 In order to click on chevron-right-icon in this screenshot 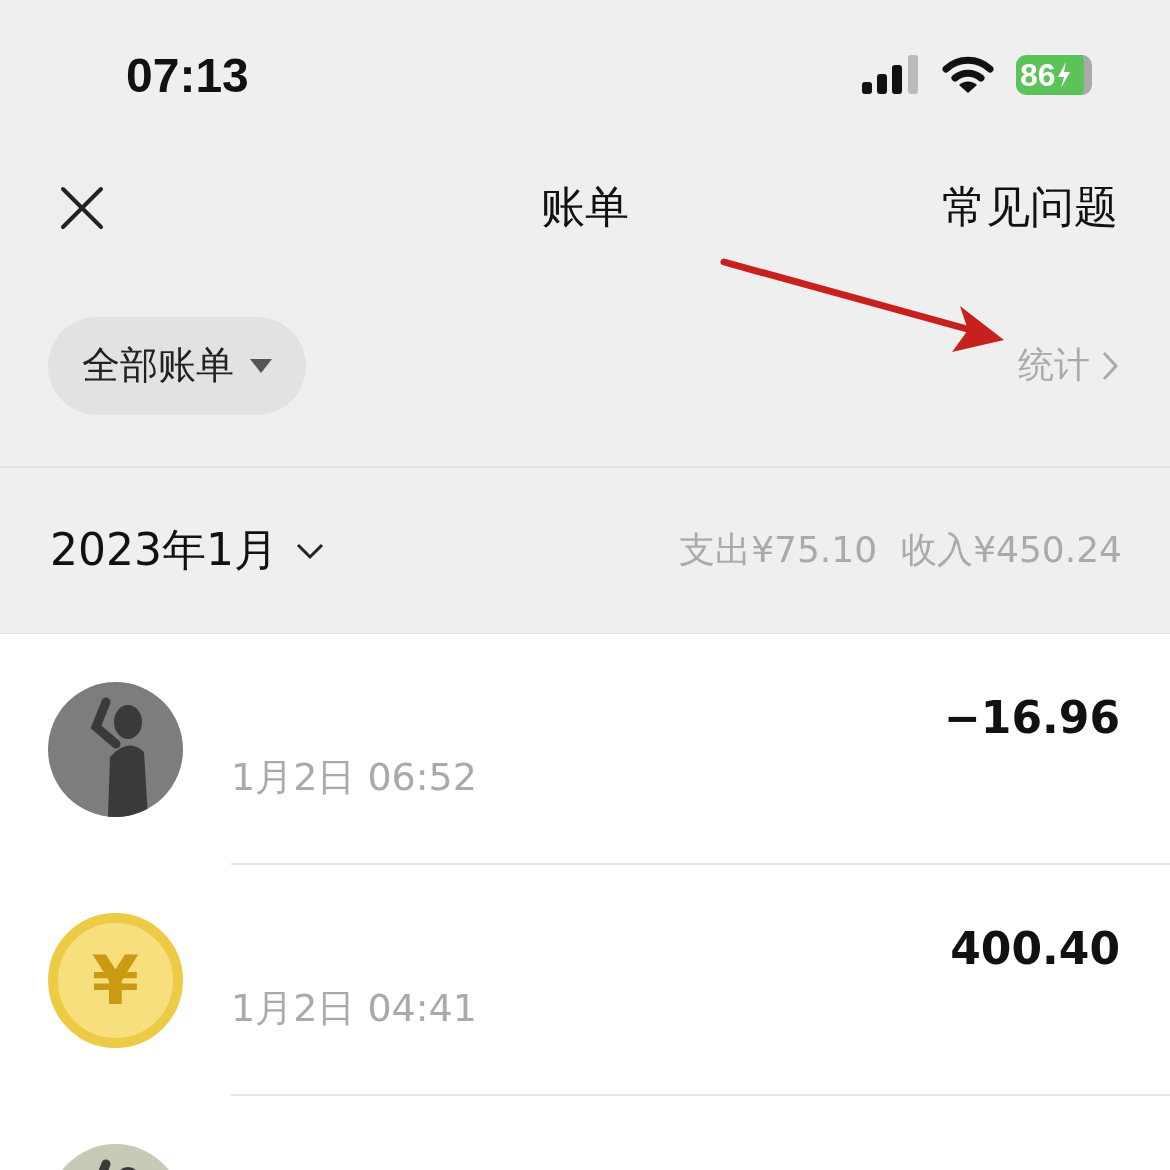, I will do `click(1110, 365)`.